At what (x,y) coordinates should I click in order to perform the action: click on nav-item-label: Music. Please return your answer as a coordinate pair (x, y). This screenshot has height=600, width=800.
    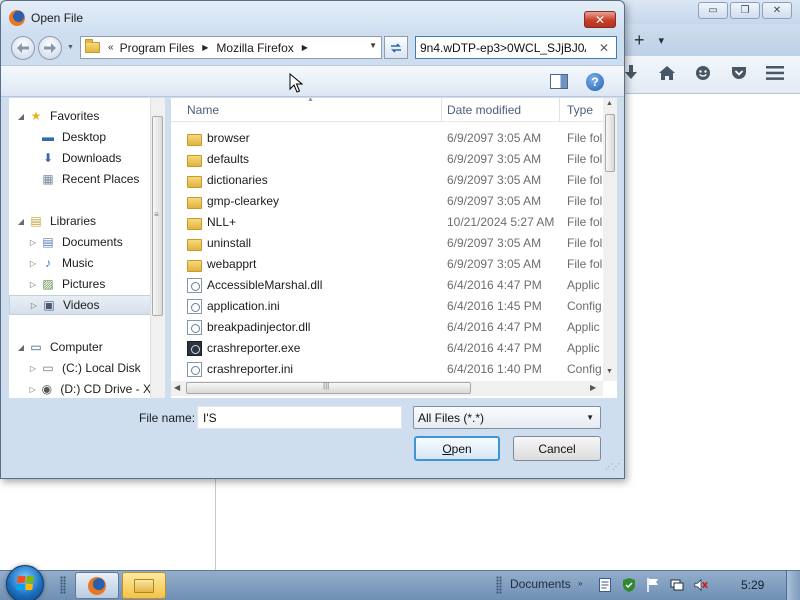
    Looking at the image, I should click on (78, 263).